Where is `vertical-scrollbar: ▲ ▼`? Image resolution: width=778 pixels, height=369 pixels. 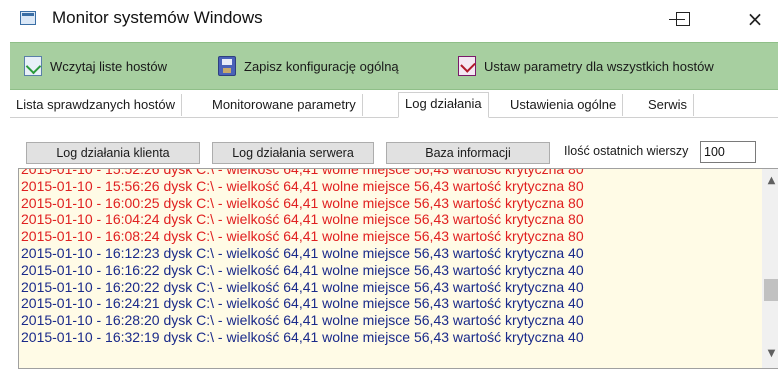
vertical-scrollbar: ▲ ▼ is located at coordinates (770, 268).